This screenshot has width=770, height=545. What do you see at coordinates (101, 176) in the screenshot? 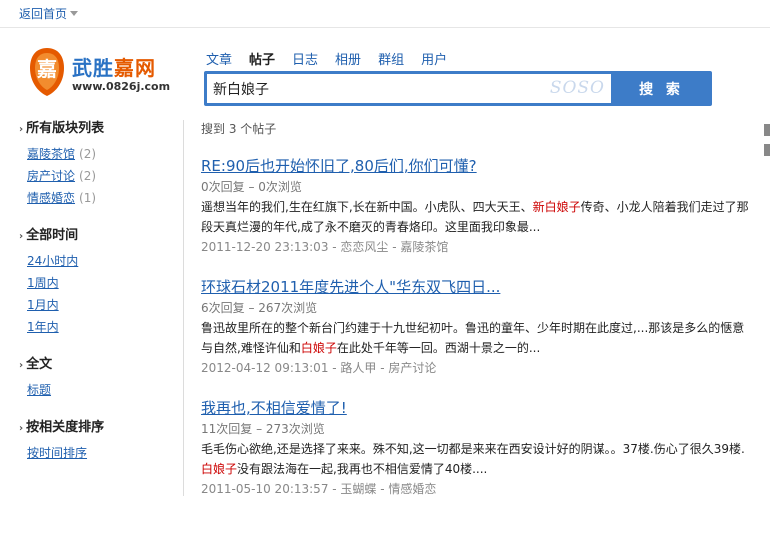
I see `forum-filter-item: 房产讨论 (2)` at bounding box center [101, 176].